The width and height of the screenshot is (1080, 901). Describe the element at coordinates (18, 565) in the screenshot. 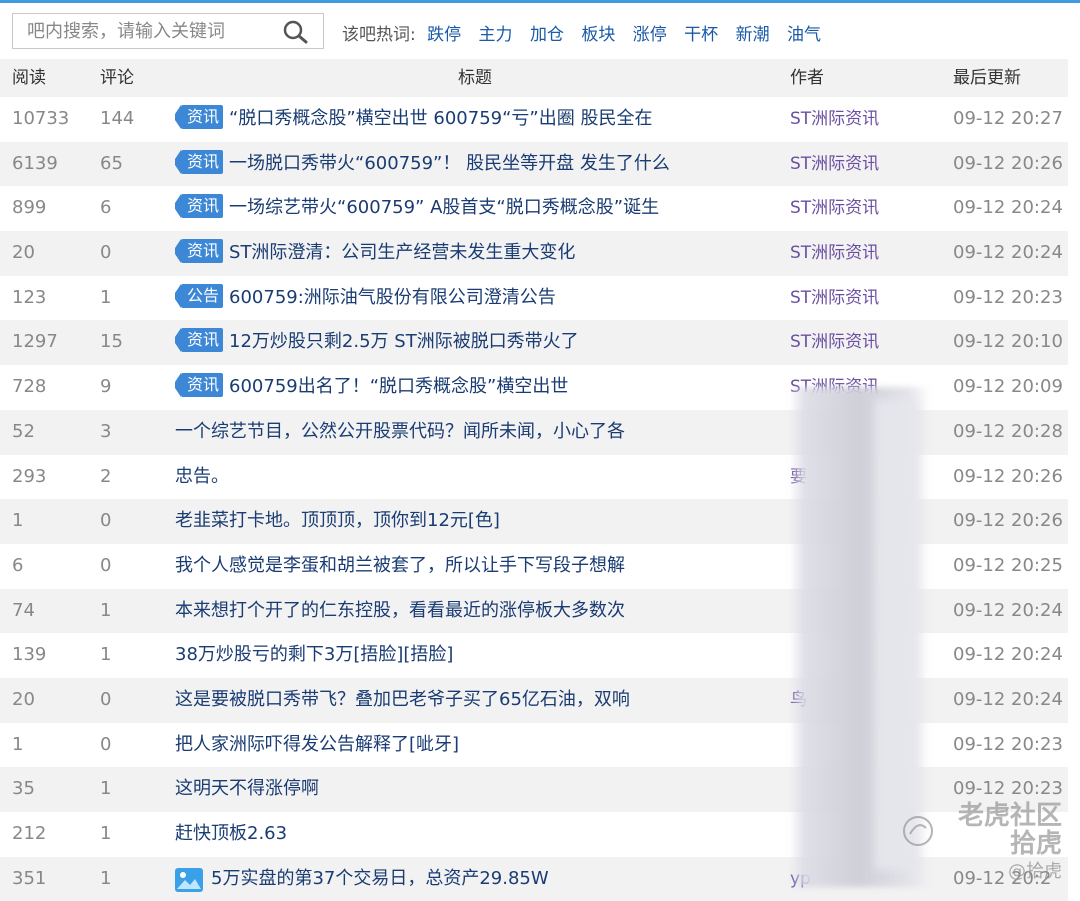

I see `read-count: 6` at that location.